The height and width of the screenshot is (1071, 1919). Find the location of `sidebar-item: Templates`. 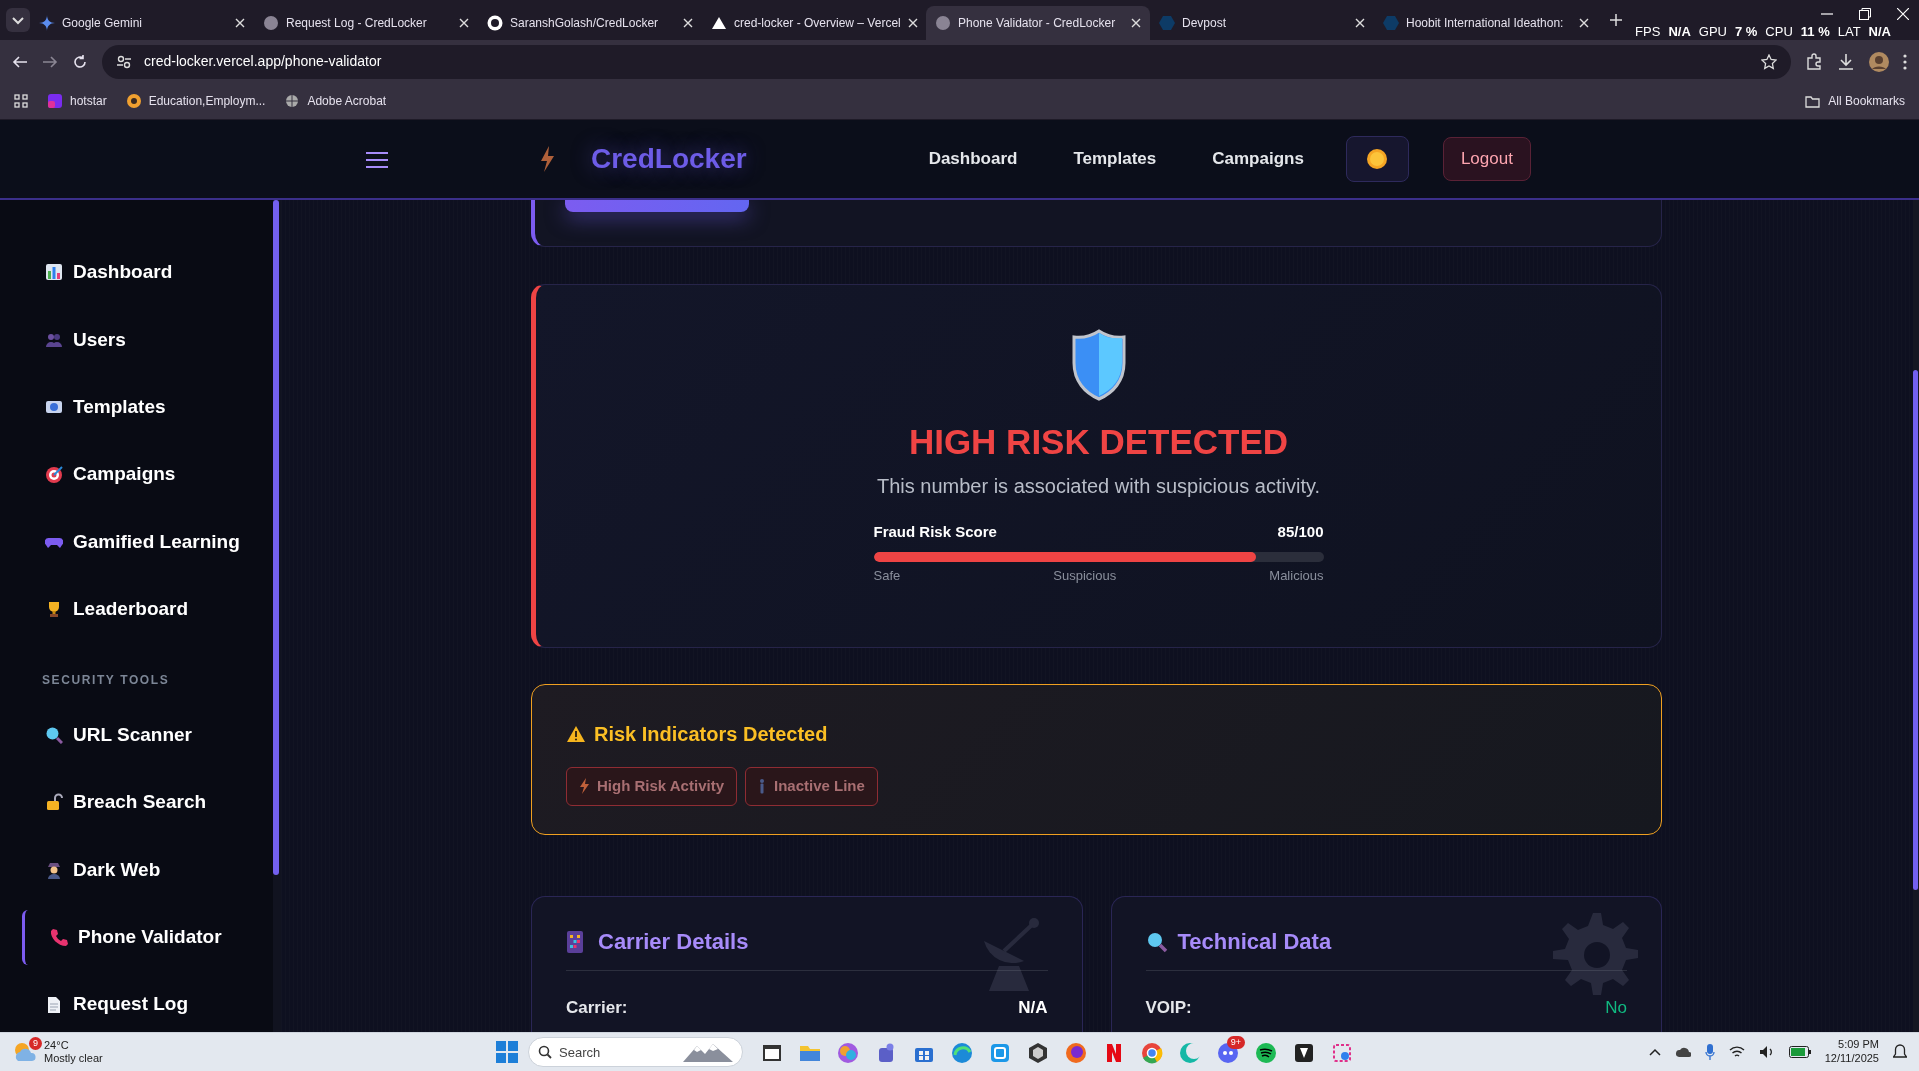

sidebar-item: Templates is located at coordinates (147, 407).